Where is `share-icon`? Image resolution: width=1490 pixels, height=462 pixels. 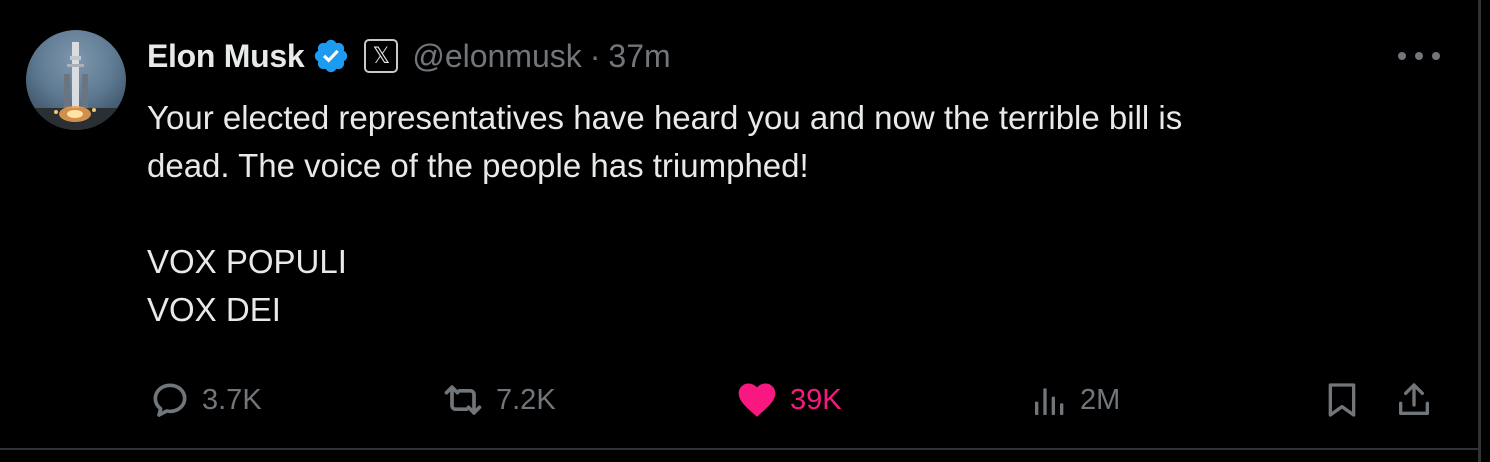
share-icon is located at coordinates (1414, 400).